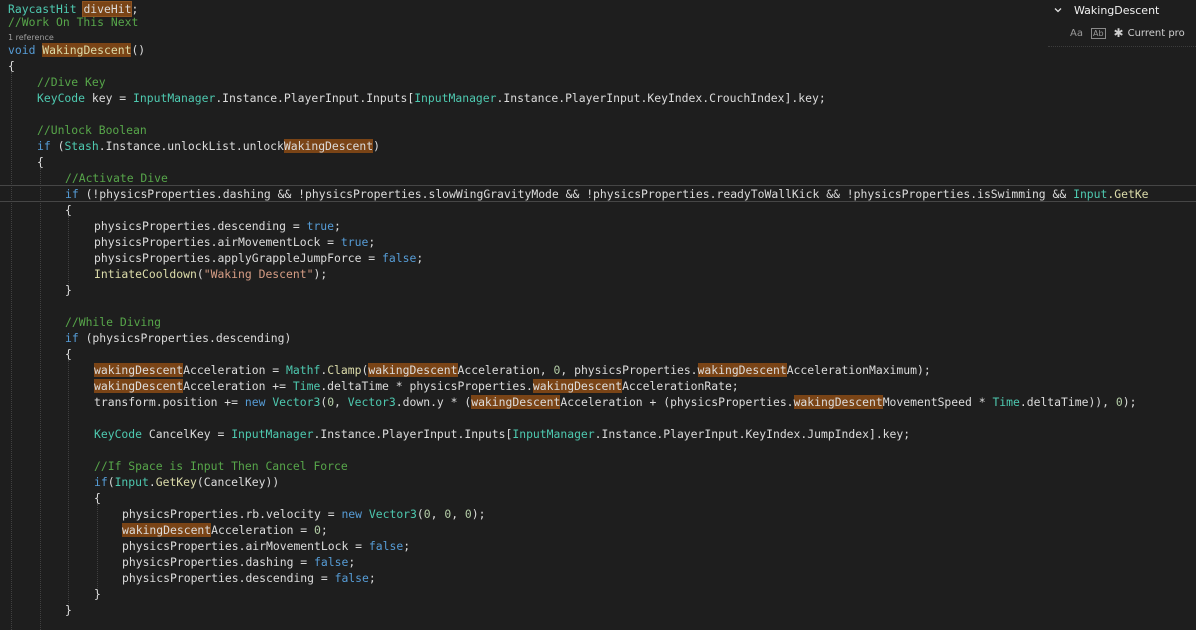 The width and height of the screenshot is (1196, 630). Describe the element at coordinates (61, 98) in the screenshot. I see `token-type: KeyCode` at that location.